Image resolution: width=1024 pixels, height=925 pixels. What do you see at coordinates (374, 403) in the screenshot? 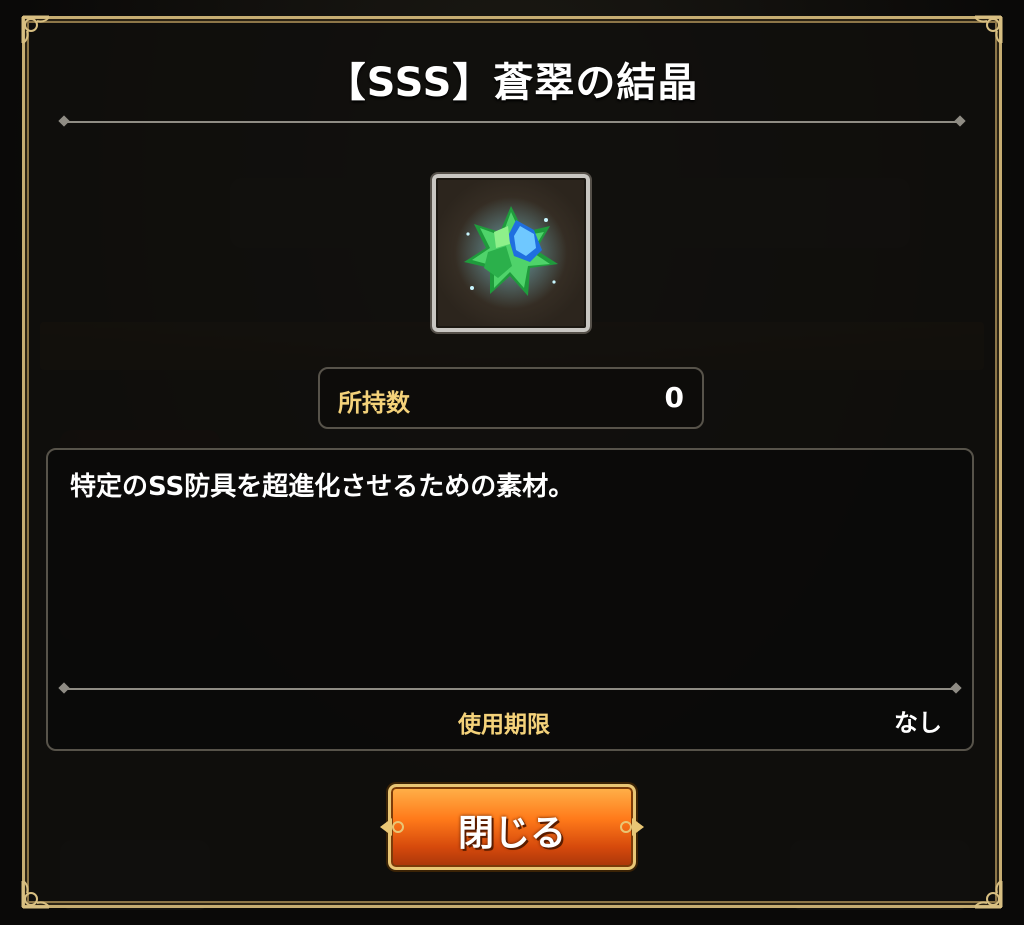
I see `owned-count-label: 所持数` at bounding box center [374, 403].